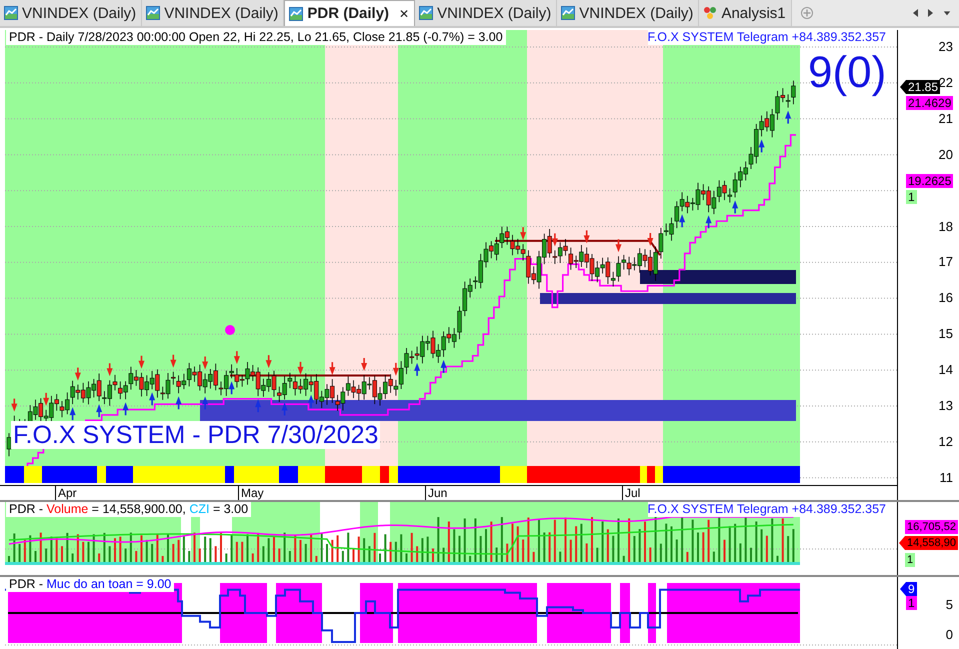 The width and height of the screenshot is (959, 649). What do you see at coordinates (911, 197) in the screenshot?
I see `price-tag: 1` at bounding box center [911, 197].